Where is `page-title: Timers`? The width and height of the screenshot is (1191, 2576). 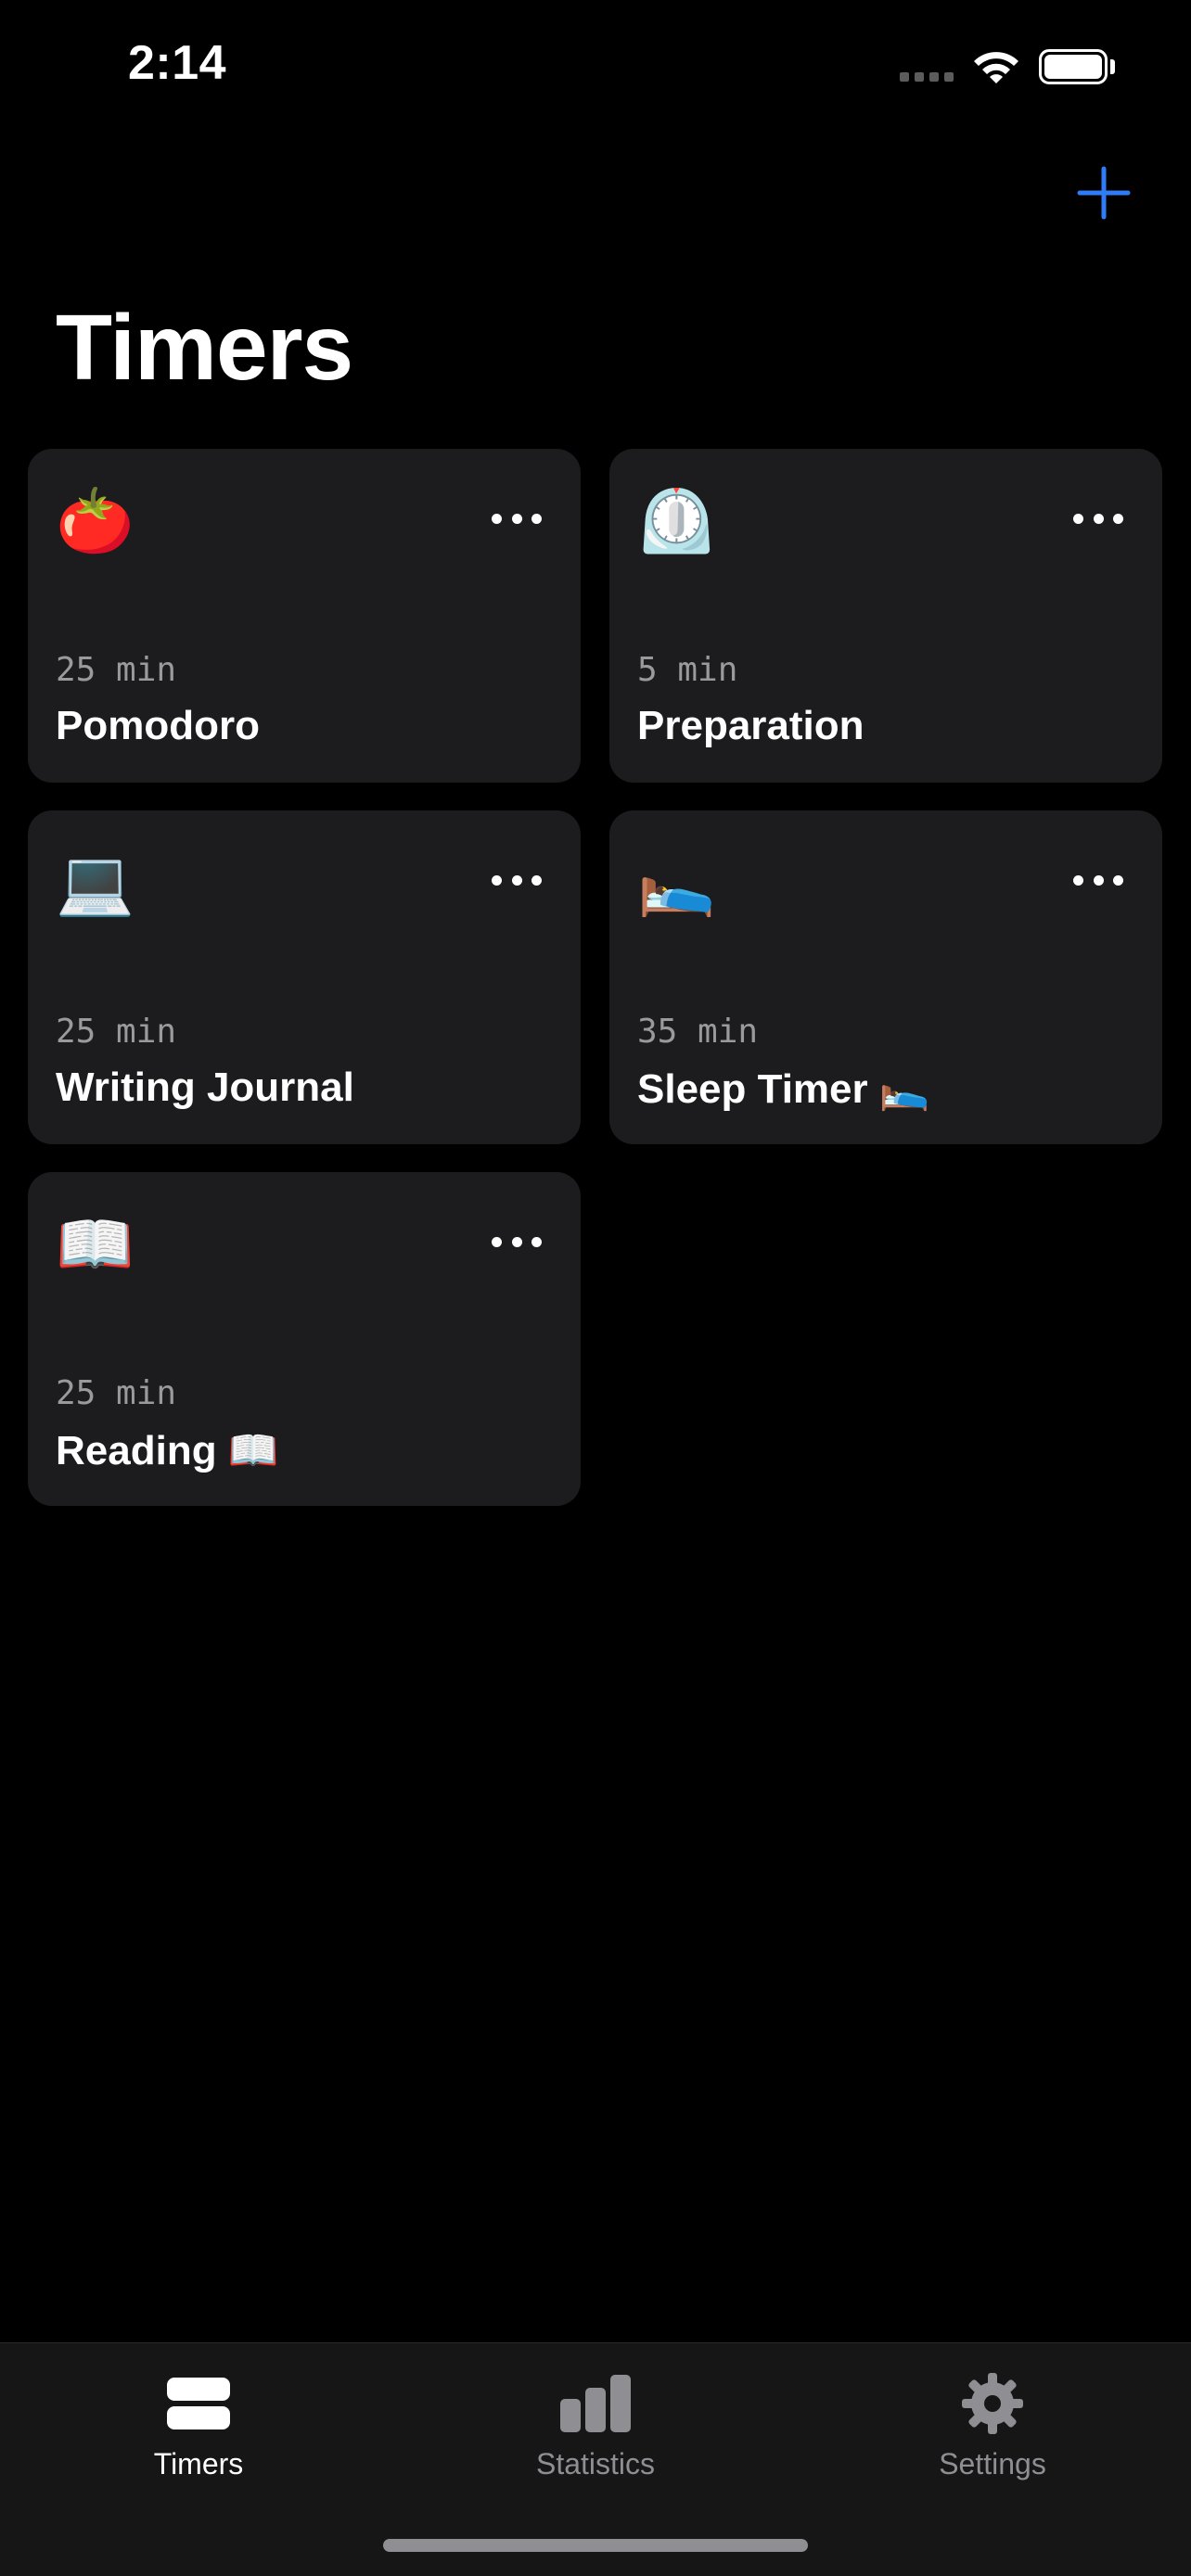 page-title: Timers is located at coordinates (204, 348).